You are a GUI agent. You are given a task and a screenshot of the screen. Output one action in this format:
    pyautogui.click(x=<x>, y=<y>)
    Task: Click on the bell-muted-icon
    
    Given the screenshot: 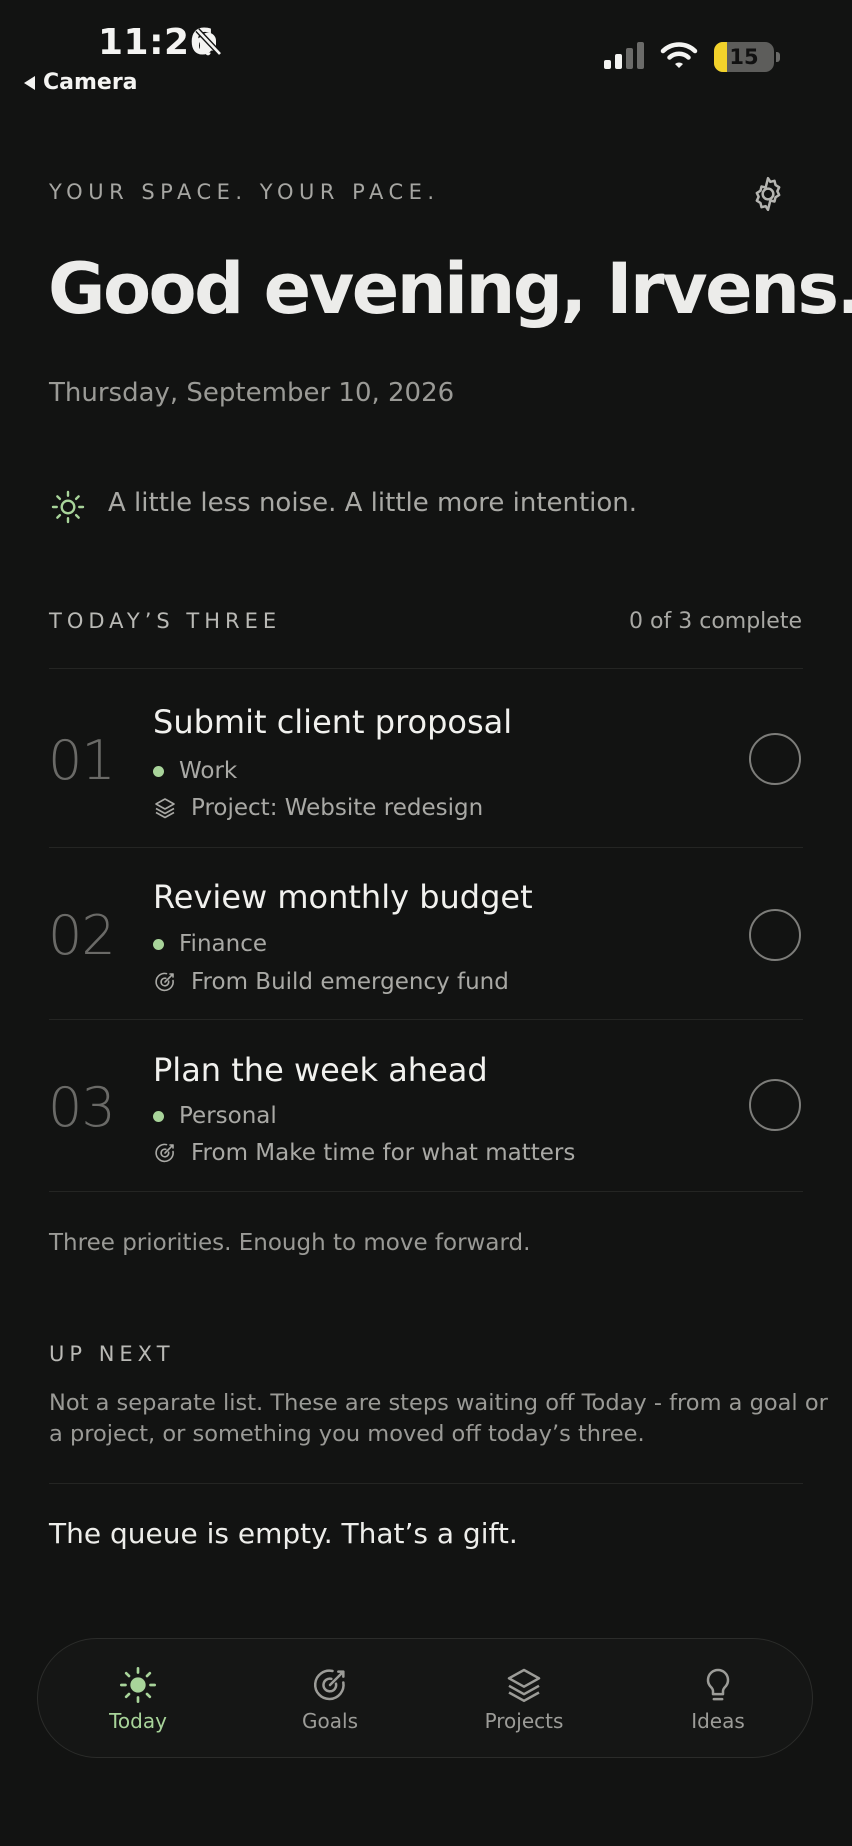 What is the action you would take?
    pyautogui.click(x=208, y=42)
    